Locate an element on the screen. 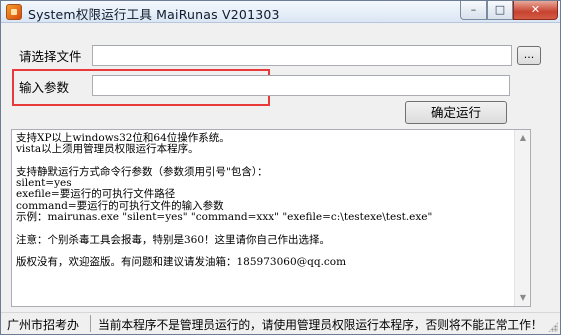  scroll-up-icon: ▲ is located at coordinates (523, 138).